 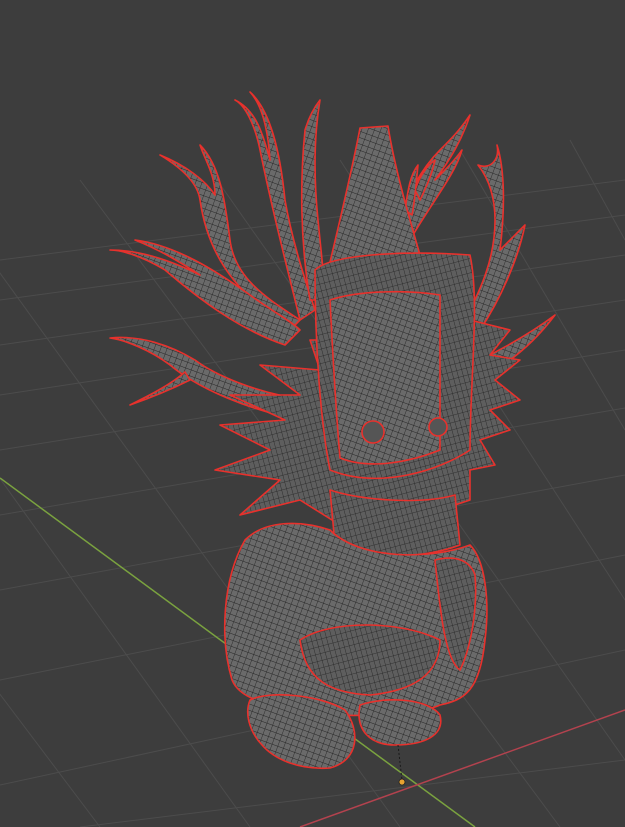 What do you see at coordinates (373, 432) in the screenshot?
I see `eye-left` at bounding box center [373, 432].